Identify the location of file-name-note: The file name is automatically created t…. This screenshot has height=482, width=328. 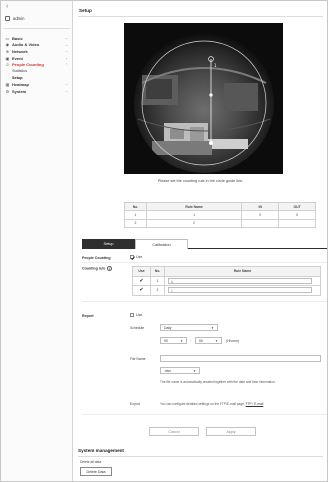
(218, 382).